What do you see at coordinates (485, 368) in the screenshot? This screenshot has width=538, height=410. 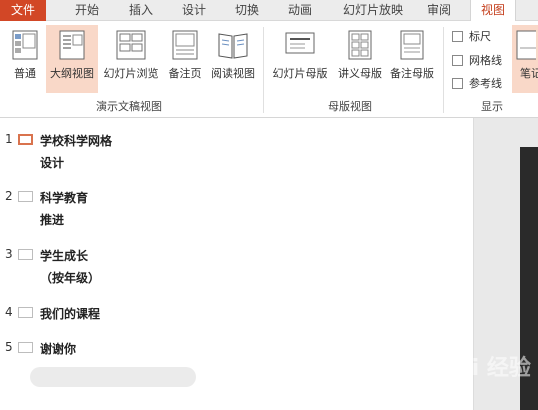 I see `watermark: Bai 经验` at bounding box center [485, 368].